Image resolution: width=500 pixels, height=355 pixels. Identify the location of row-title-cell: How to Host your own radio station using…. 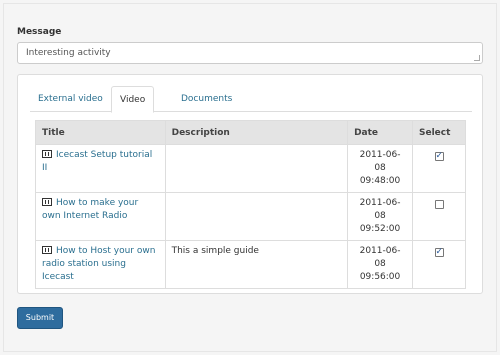
(100, 264).